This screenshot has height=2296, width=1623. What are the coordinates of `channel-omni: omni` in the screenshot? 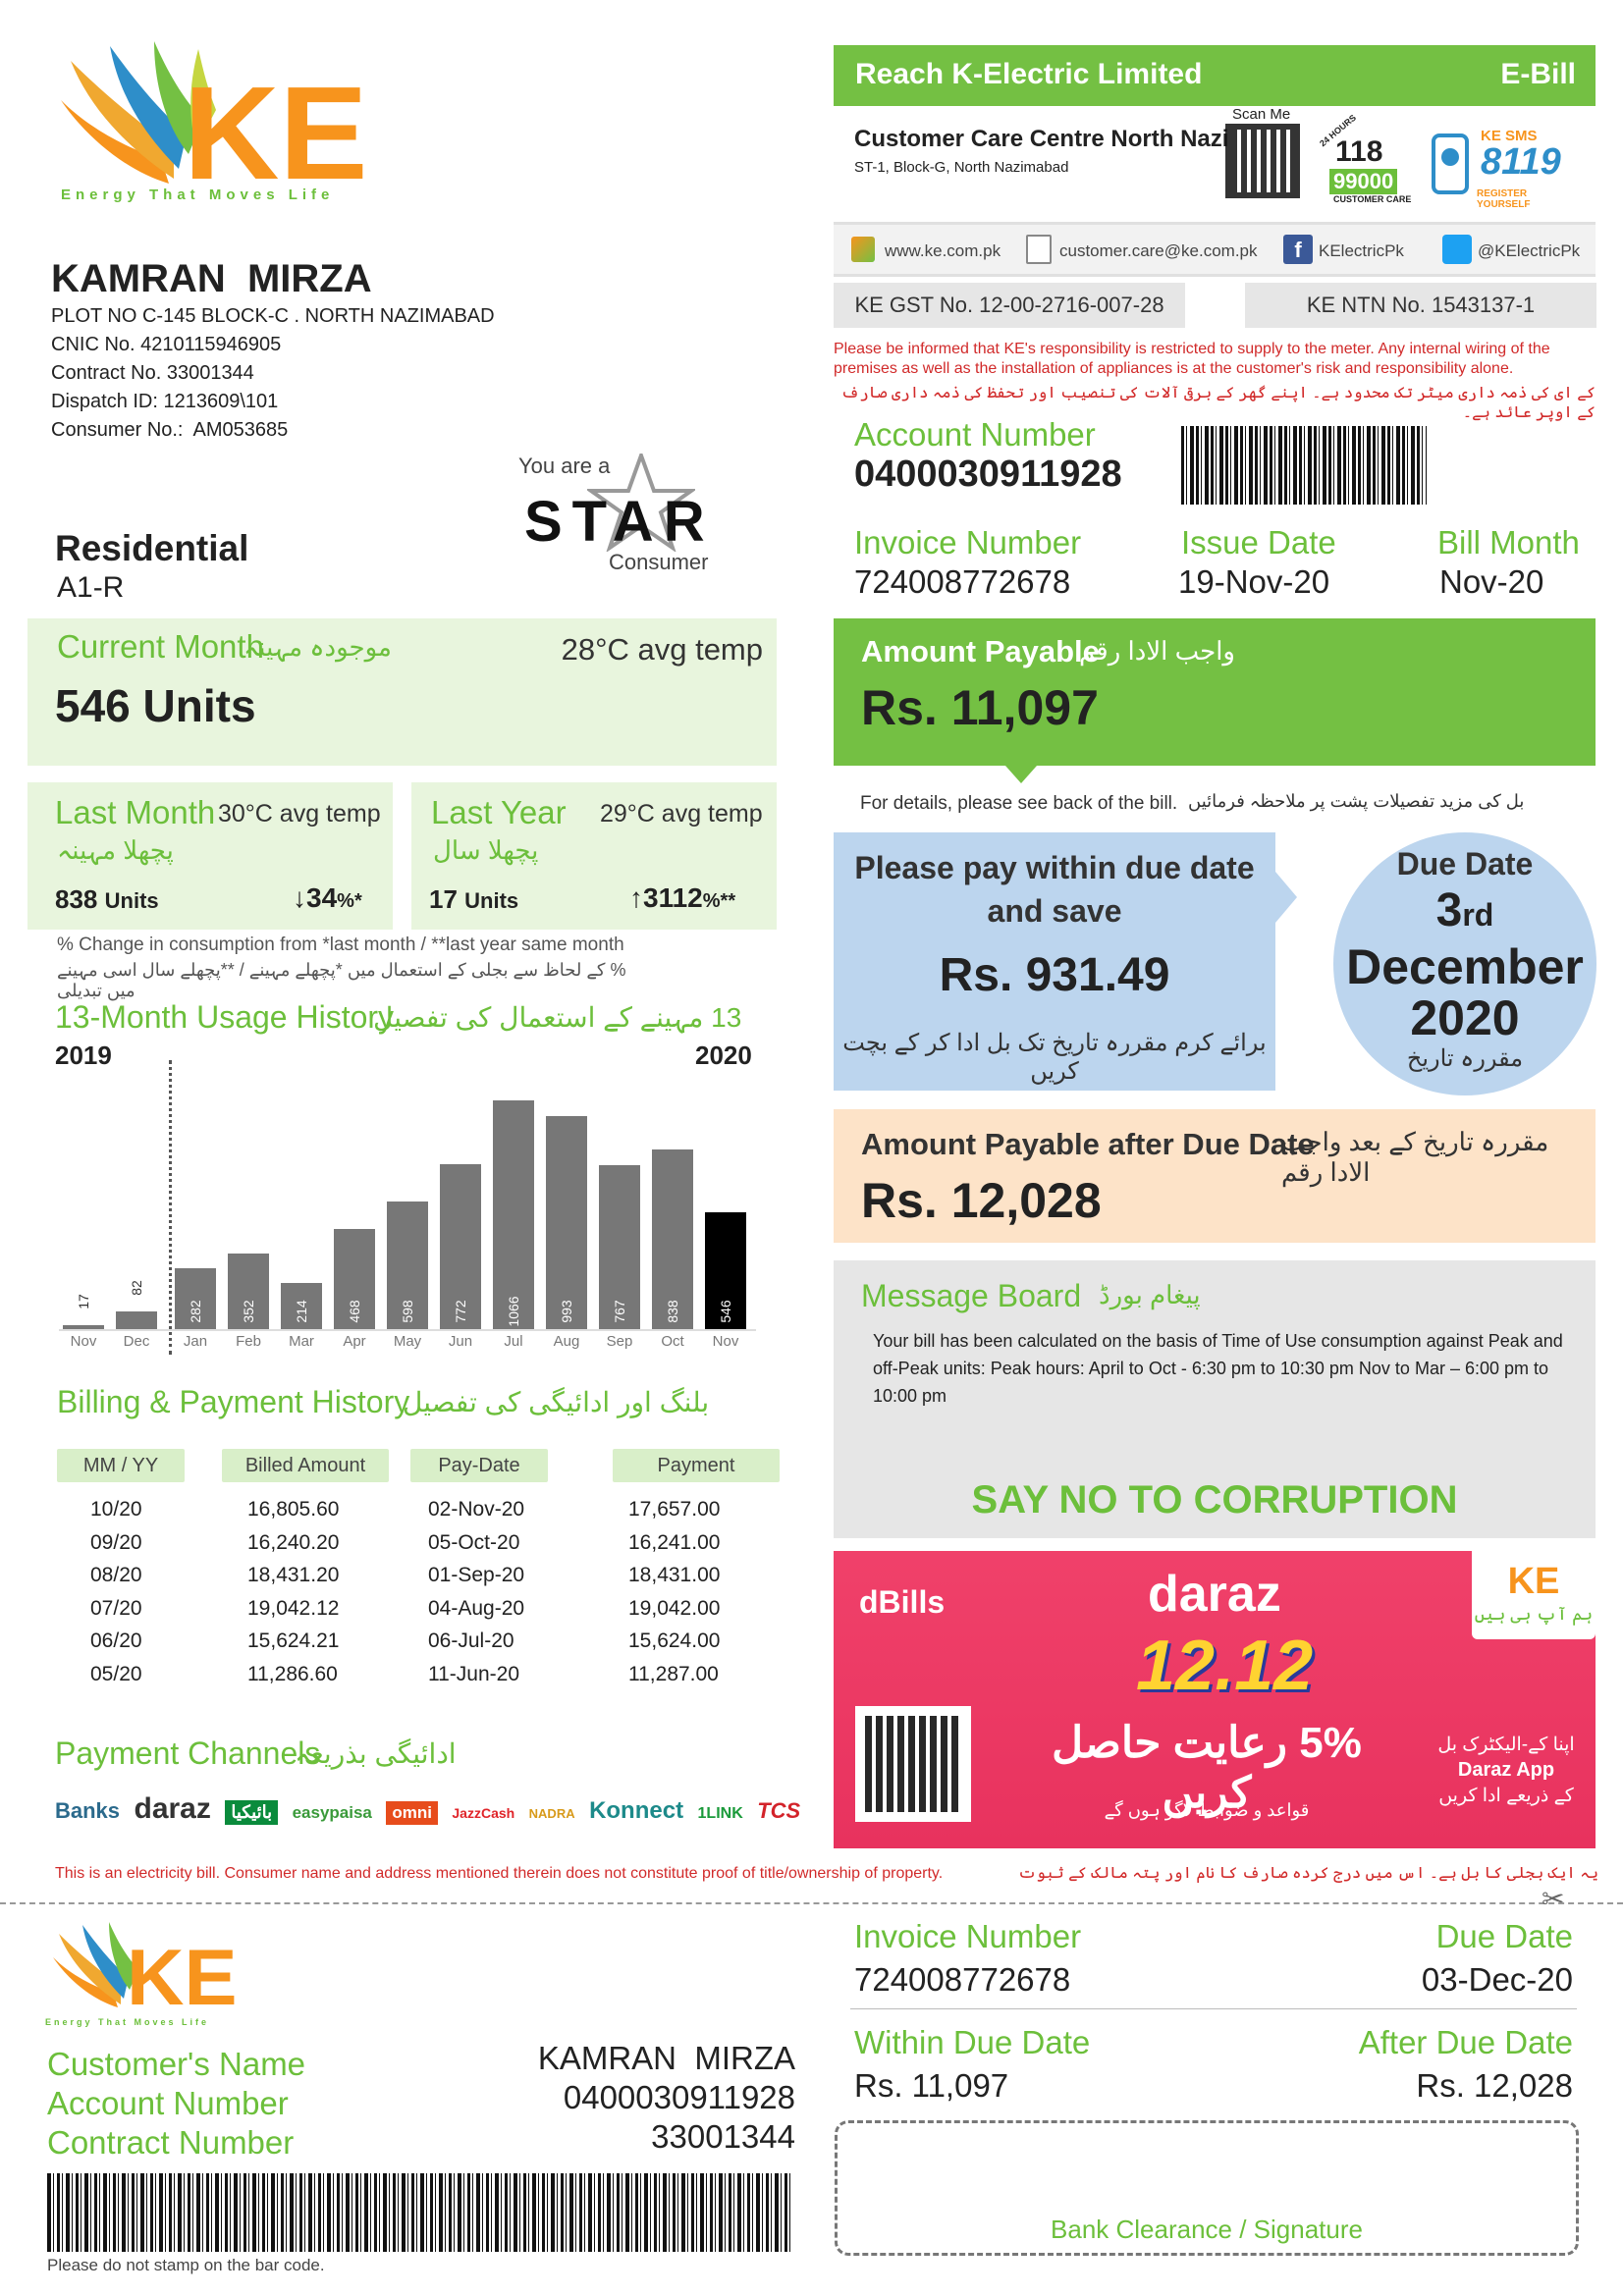 It's located at (412, 1813).